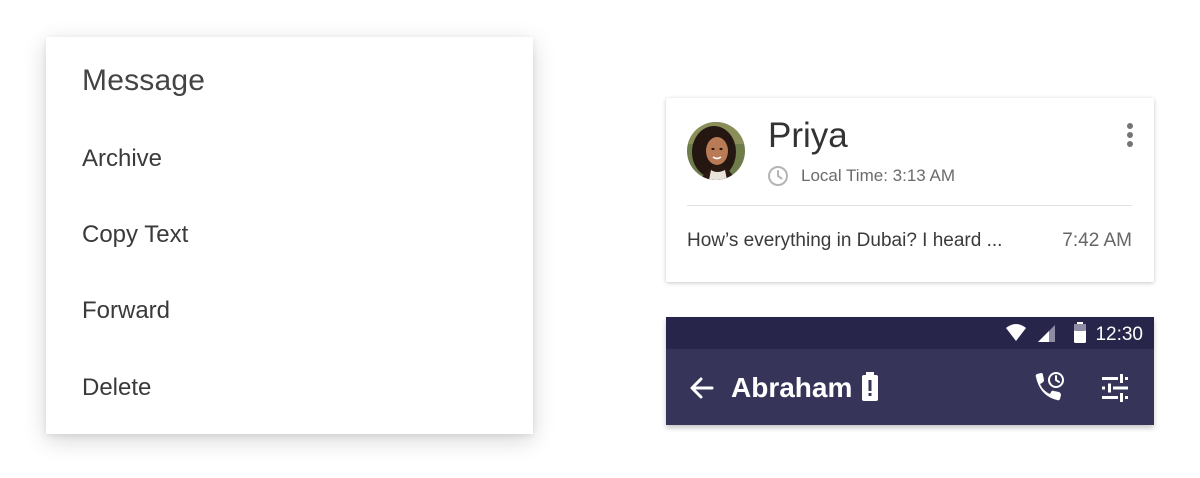  What do you see at coordinates (144, 80) in the screenshot?
I see `menu-title: Message` at bounding box center [144, 80].